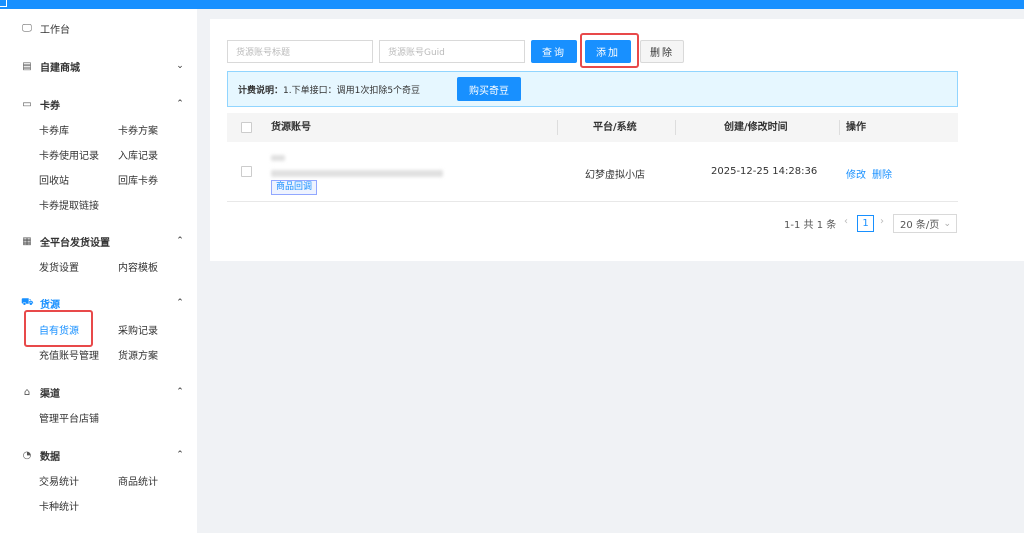 This screenshot has height=533, width=1024. Describe the element at coordinates (756, 127) in the screenshot. I see `col-time: 创建/修改时间` at that location.